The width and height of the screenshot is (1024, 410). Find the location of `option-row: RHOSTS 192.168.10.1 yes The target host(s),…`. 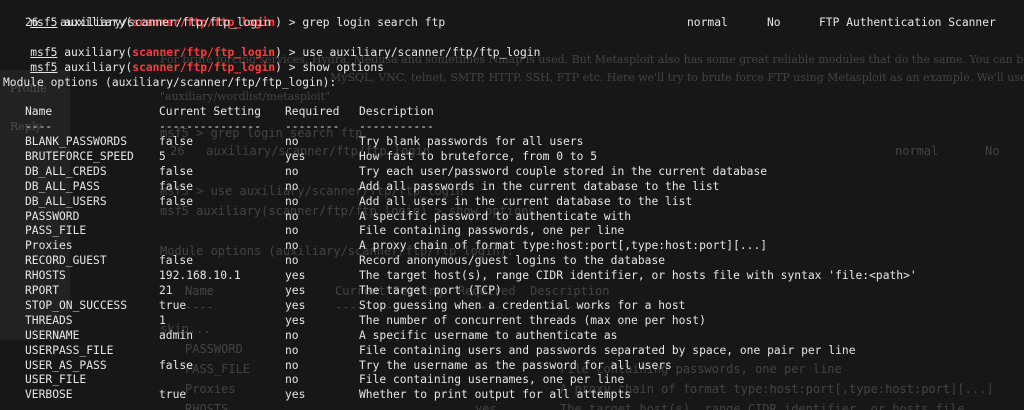

option-row: RHOSTS 192.168.10.1 yes The target host(s),… is located at coordinates (513, 275).